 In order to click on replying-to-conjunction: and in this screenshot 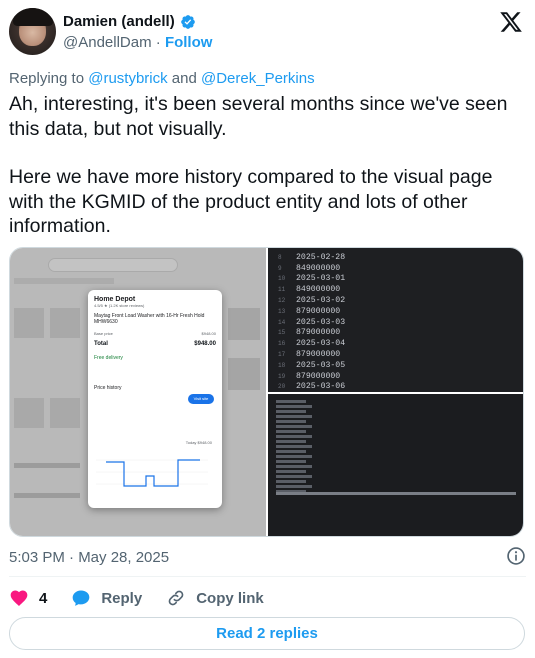, I will do `click(184, 78)`.